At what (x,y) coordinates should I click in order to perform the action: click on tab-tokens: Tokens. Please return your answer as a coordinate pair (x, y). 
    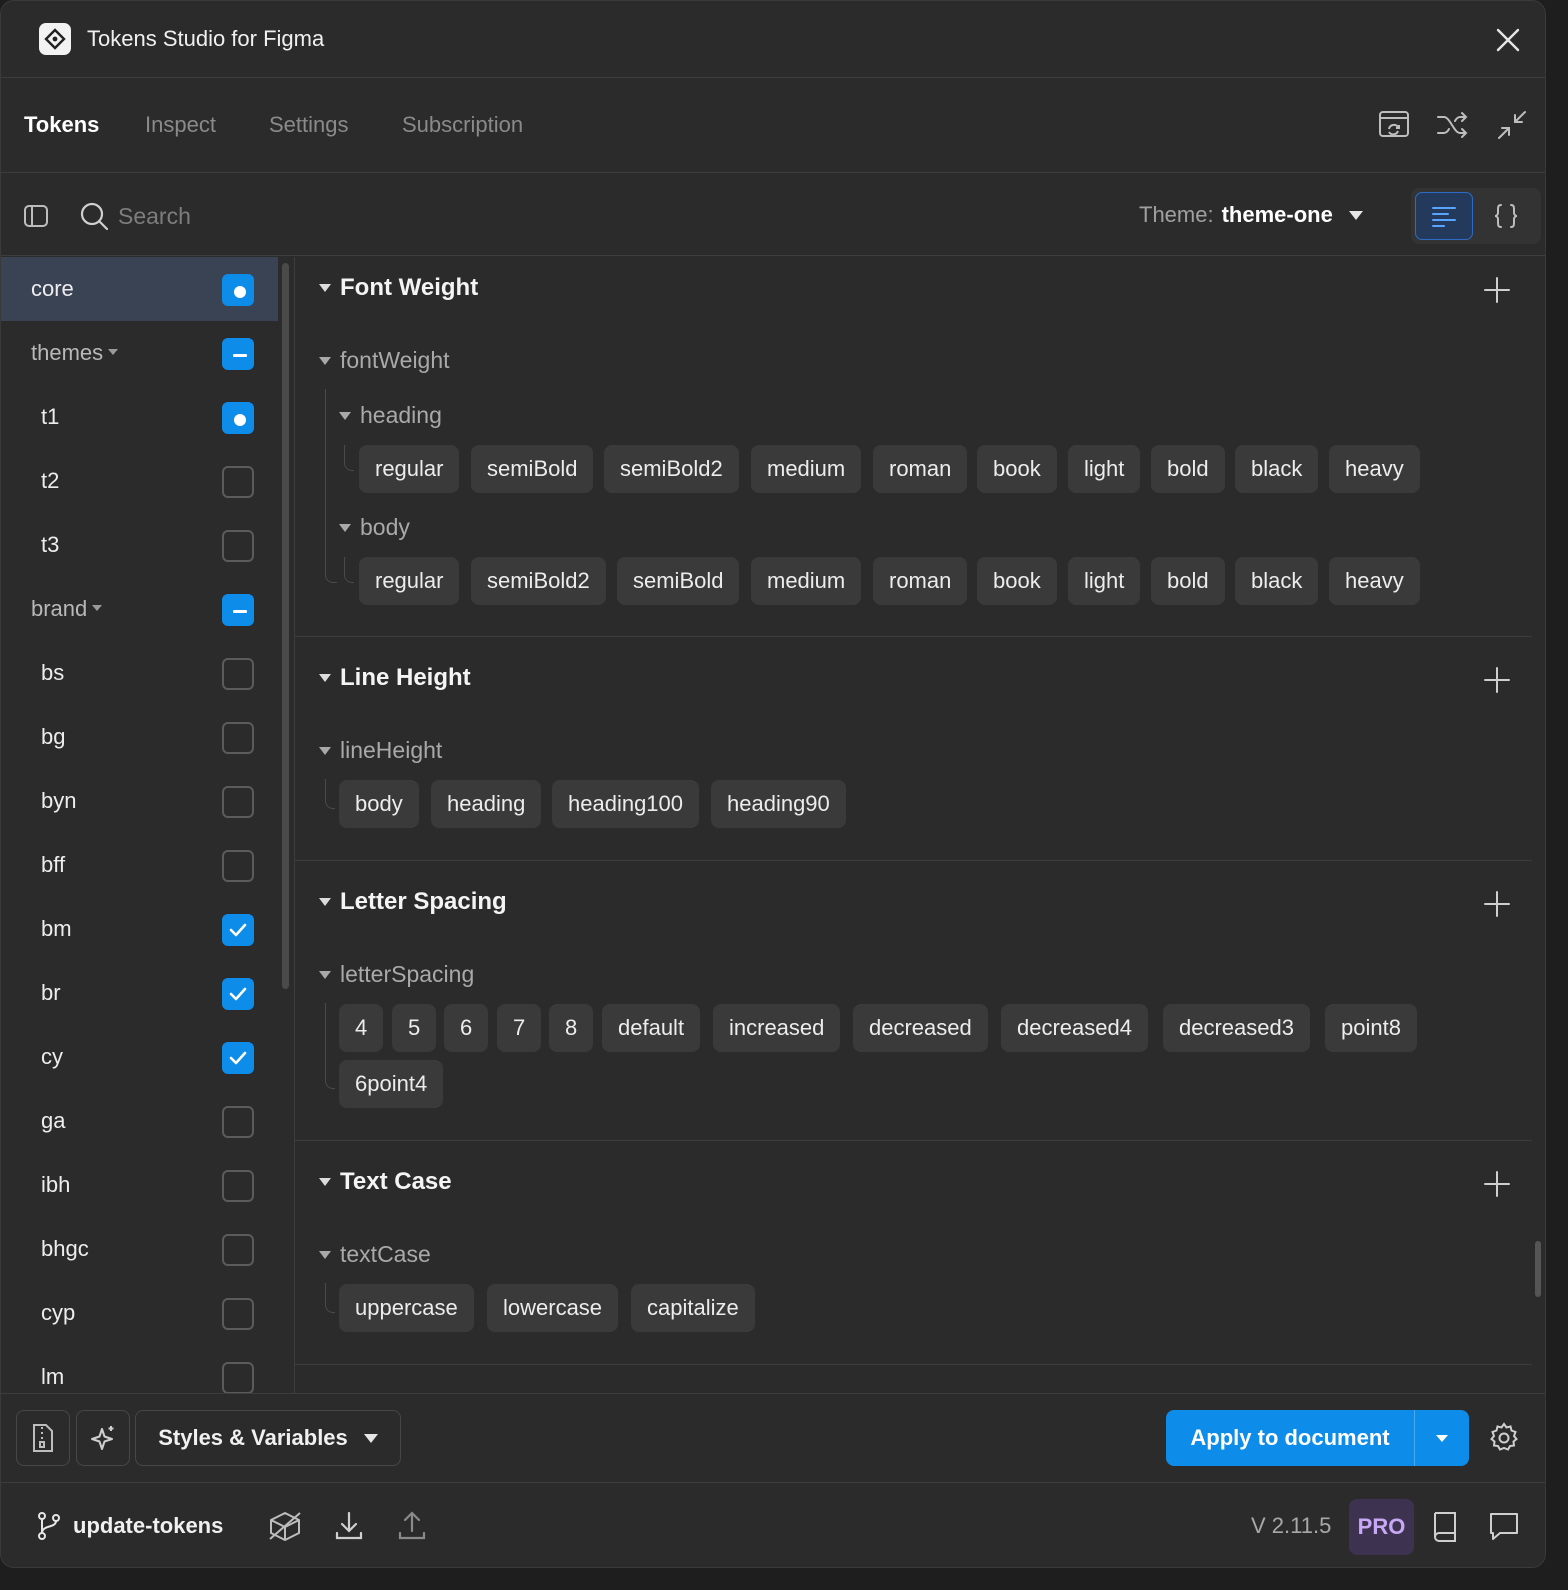
    Looking at the image, I should click on (61, 125).